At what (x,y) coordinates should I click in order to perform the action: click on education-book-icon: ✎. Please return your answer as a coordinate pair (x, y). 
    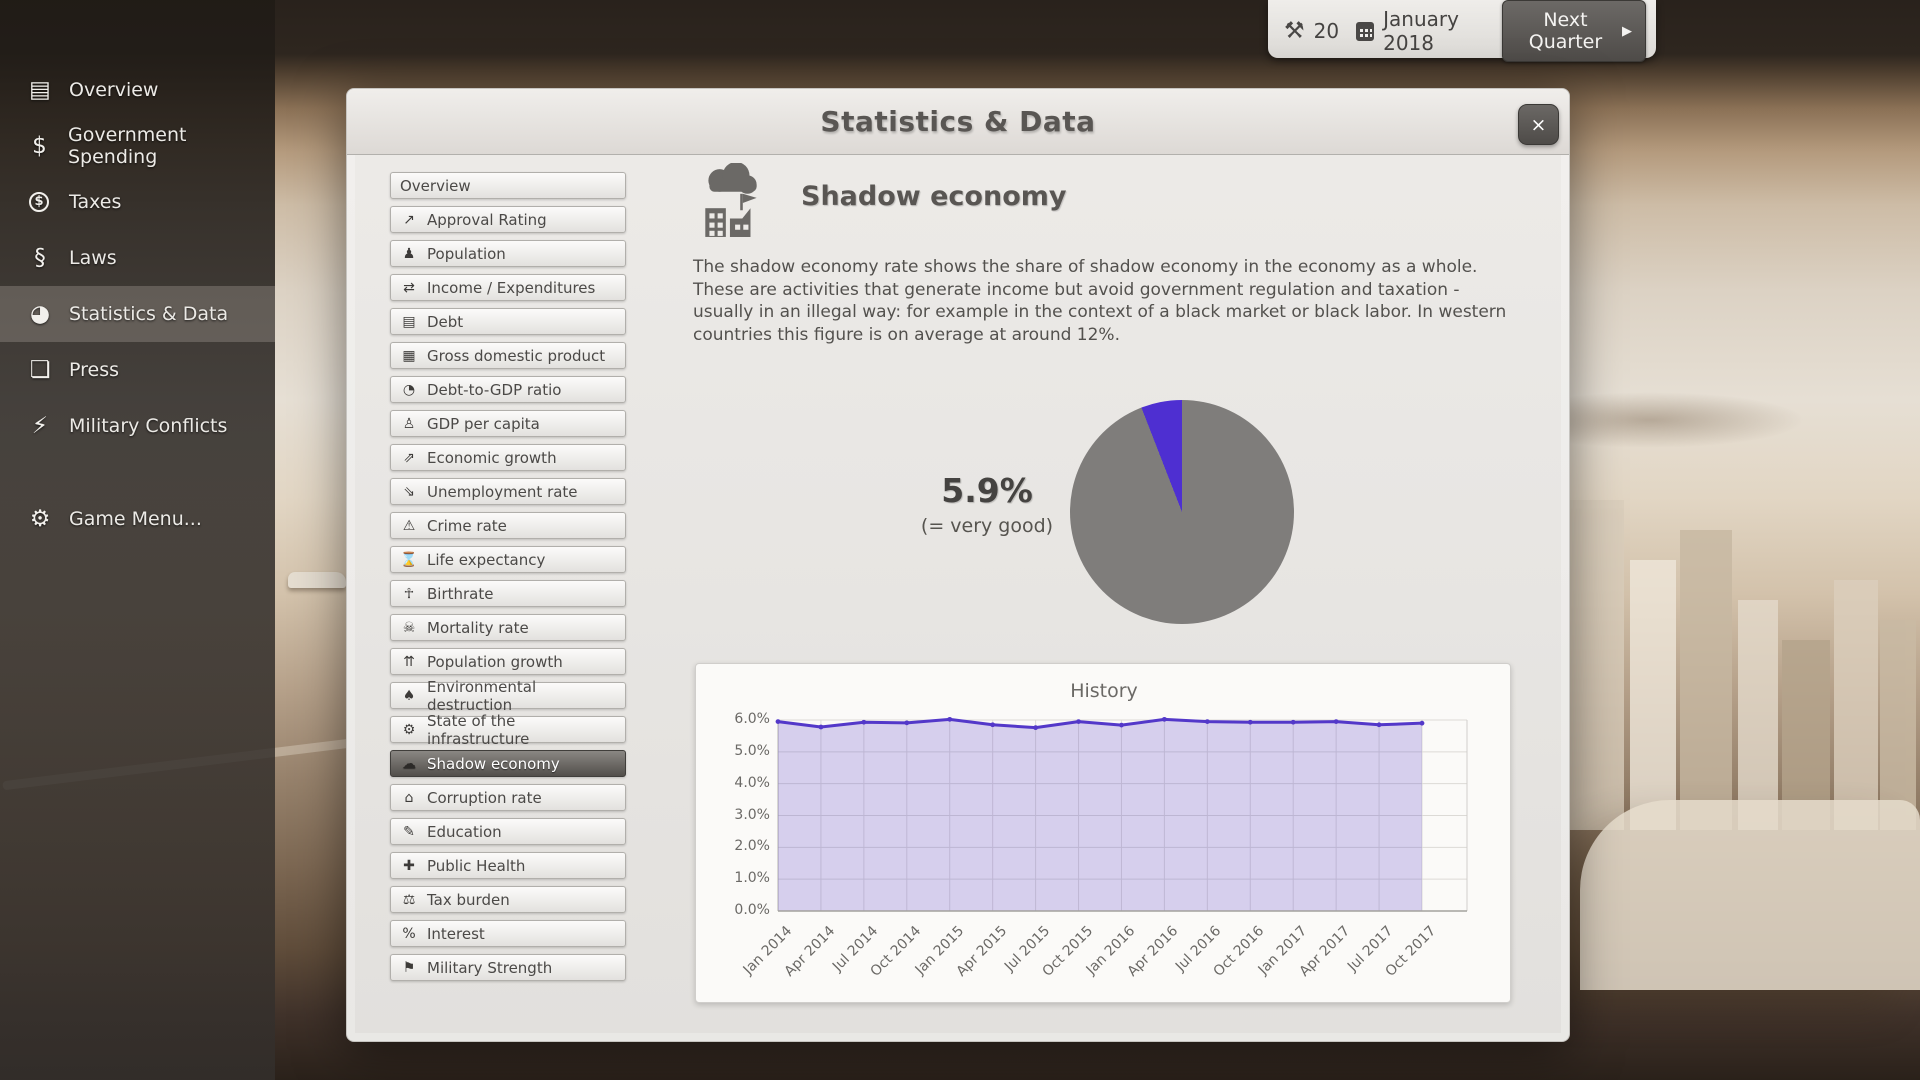
    Looking at the image, I should click on (409, 831).